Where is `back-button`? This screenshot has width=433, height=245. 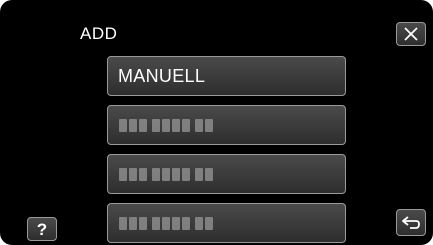 back-button is located at coordinates (411, 222).